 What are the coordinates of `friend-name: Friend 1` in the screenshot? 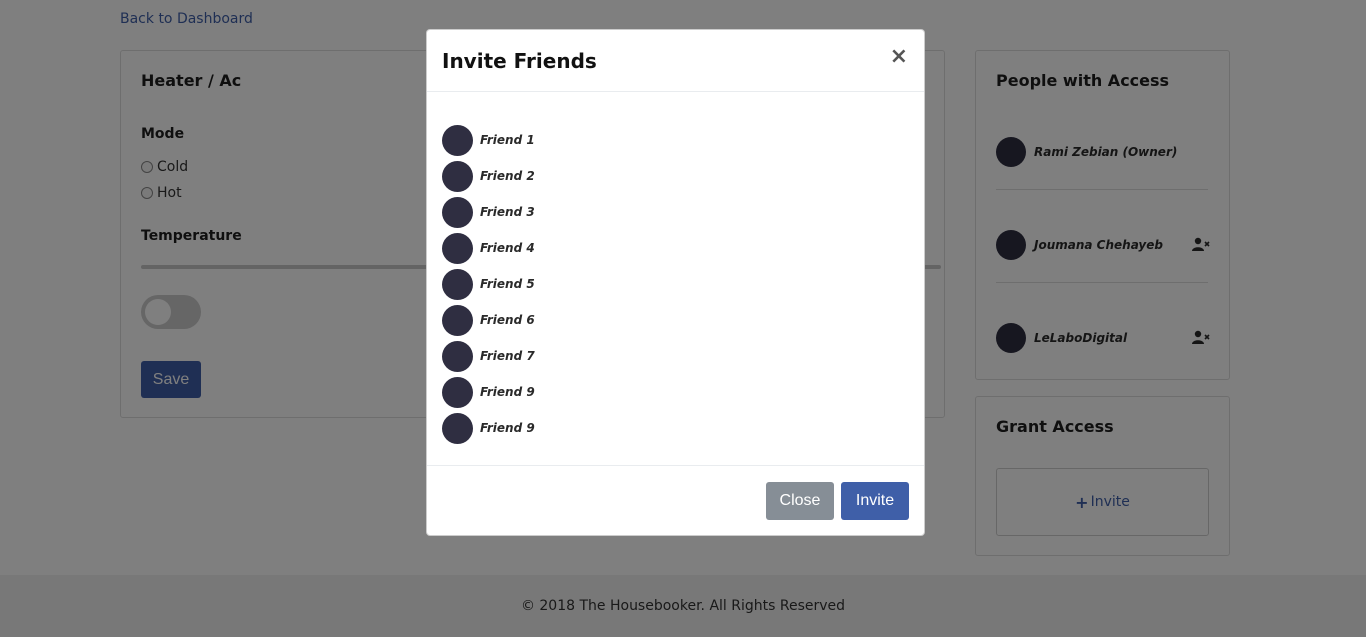 It's located at (507, 140).